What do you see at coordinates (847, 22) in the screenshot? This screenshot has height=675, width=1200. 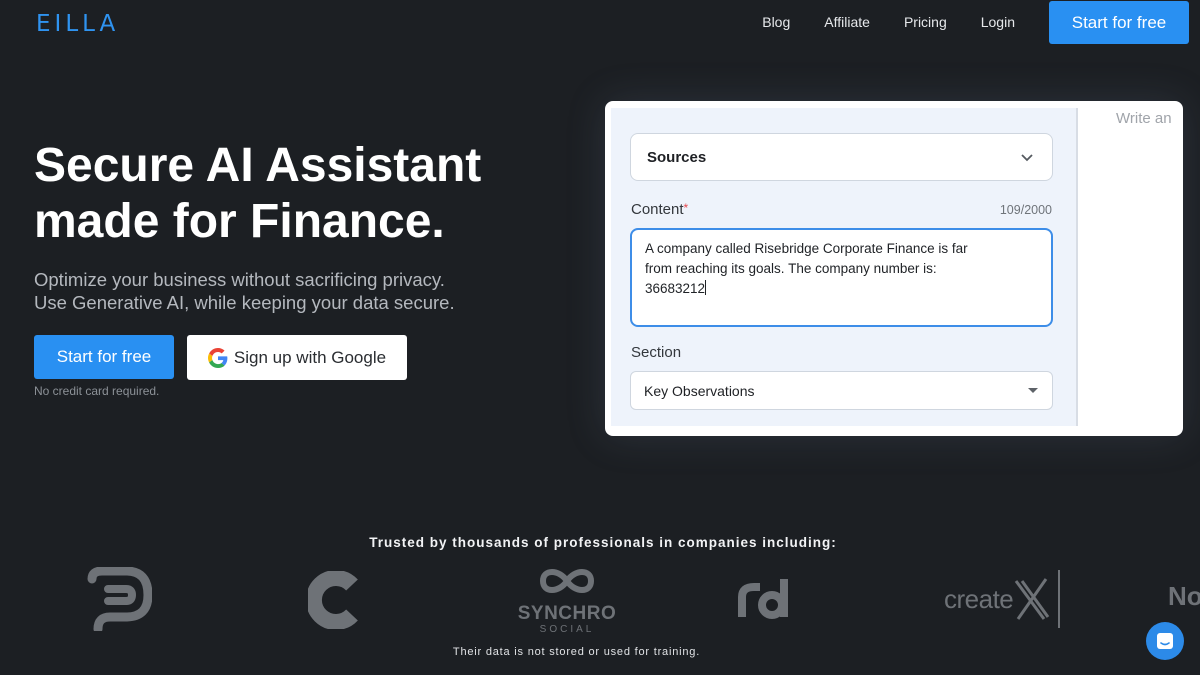 I see `nav-affiliate: Affiliate` at bounding box center [847, 22].